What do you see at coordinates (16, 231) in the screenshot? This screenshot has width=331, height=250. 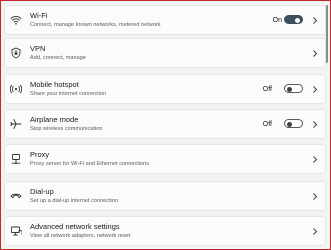 I see `monitor-icon` at bounding box center [16, 231].